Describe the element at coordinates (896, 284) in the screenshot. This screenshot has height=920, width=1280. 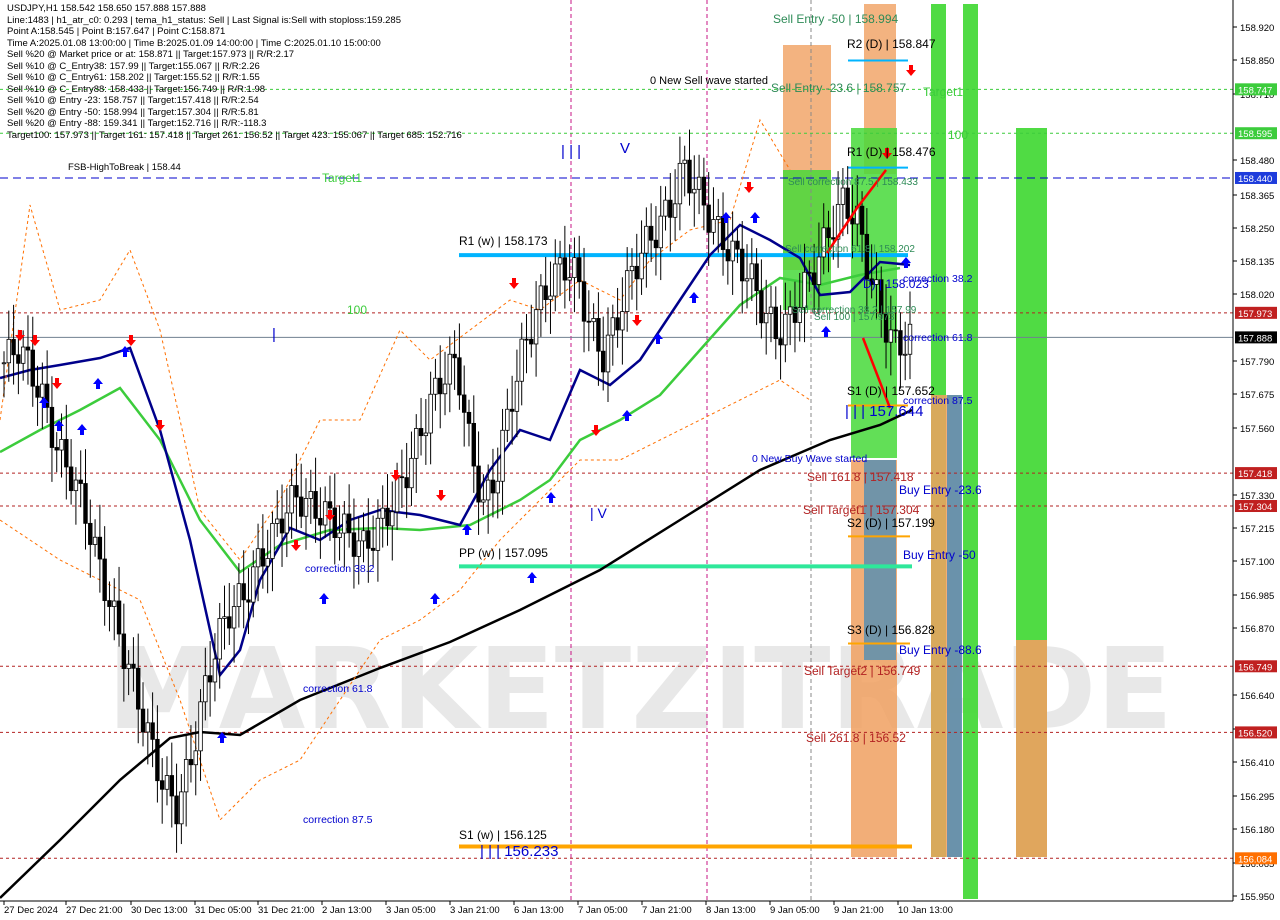
I see `level-label: D) | 158.023` at that location.